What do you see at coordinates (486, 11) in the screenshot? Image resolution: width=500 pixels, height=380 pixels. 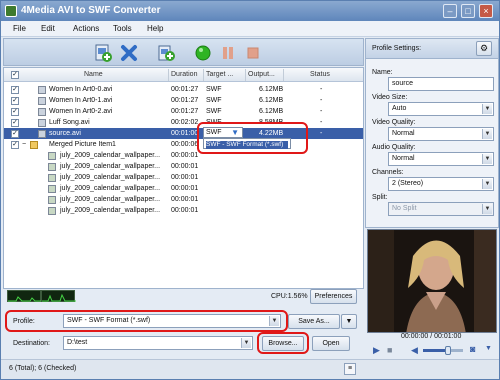 I see `close-icon: ×` at bounding box center [486, 11].